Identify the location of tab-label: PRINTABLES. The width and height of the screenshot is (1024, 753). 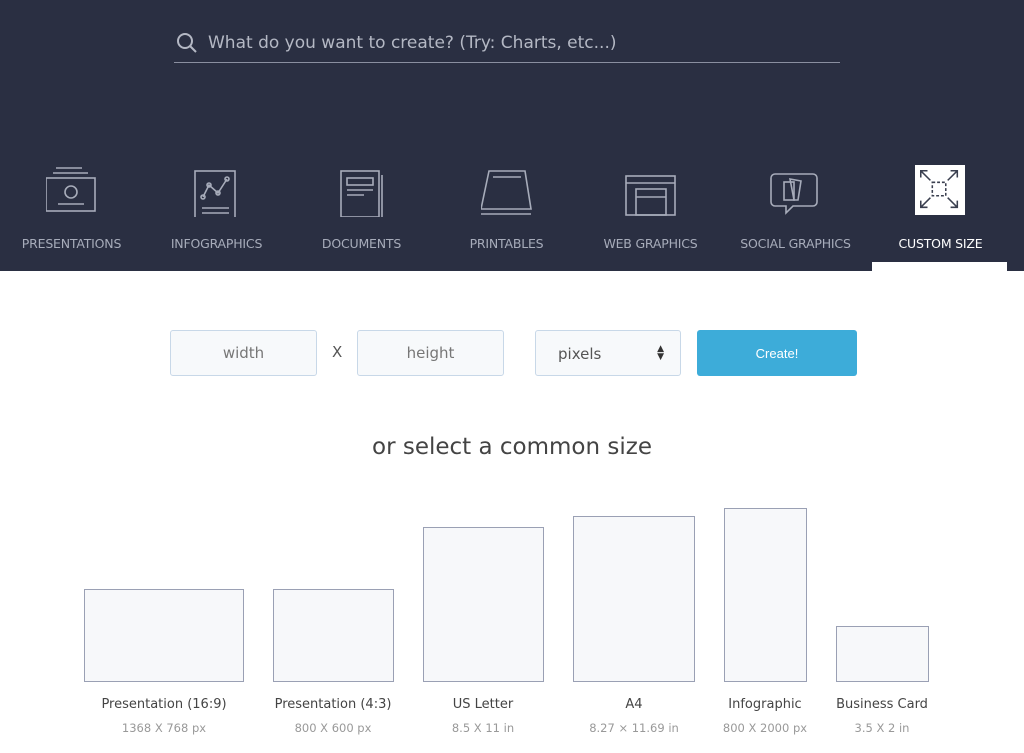
(506, 243).